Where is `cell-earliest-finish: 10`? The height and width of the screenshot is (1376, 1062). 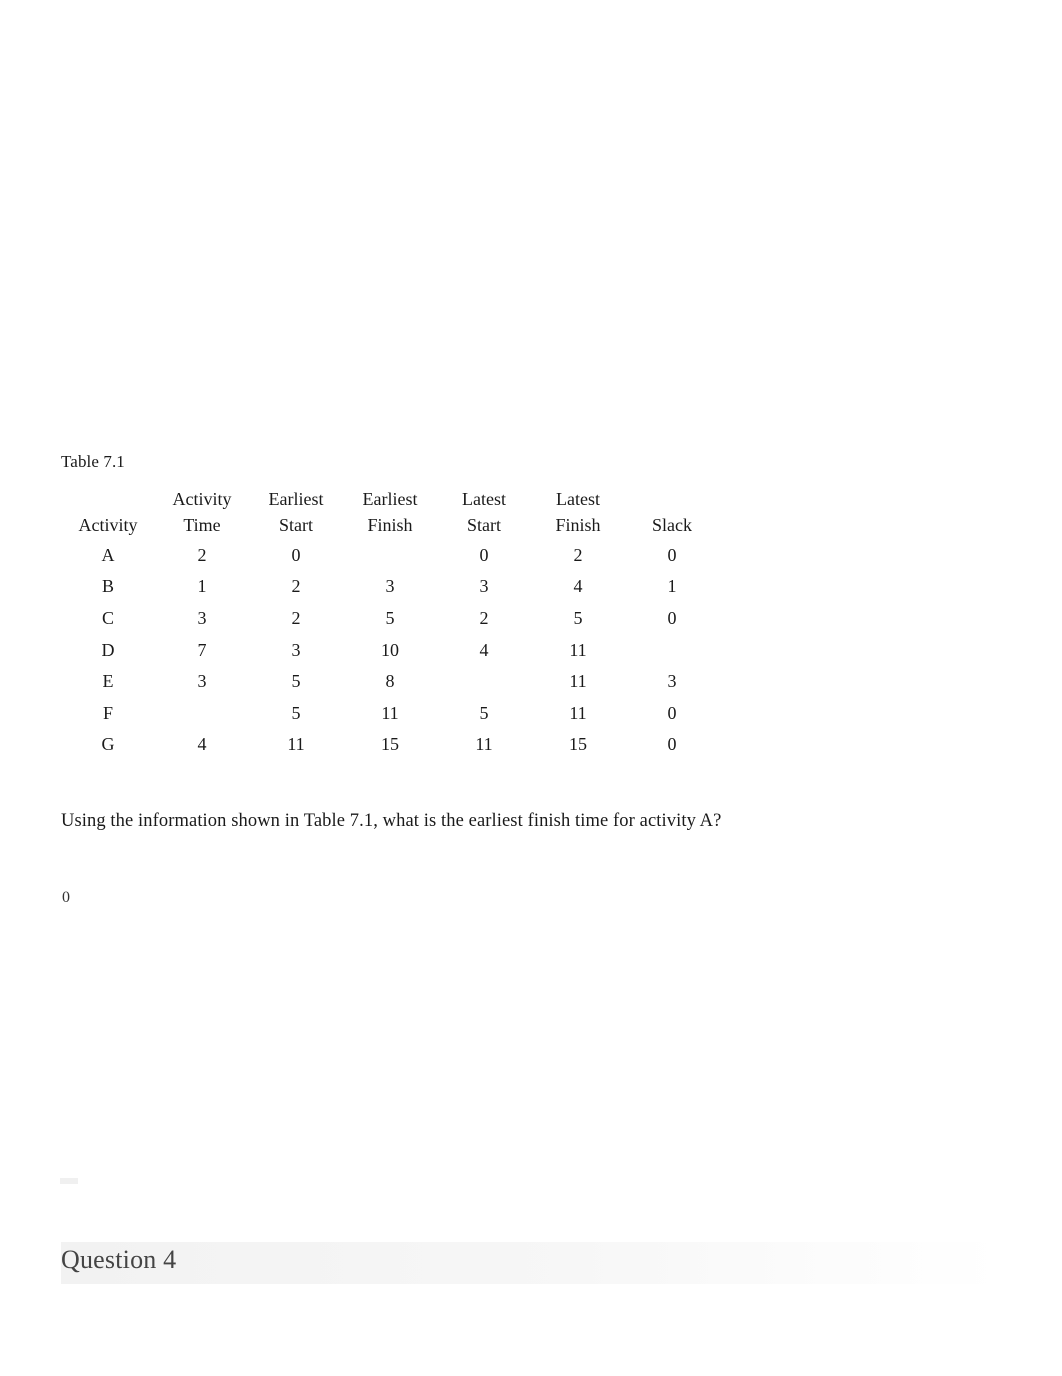 cell-earliest-finish: 10 is located at coordinates (390, 649).